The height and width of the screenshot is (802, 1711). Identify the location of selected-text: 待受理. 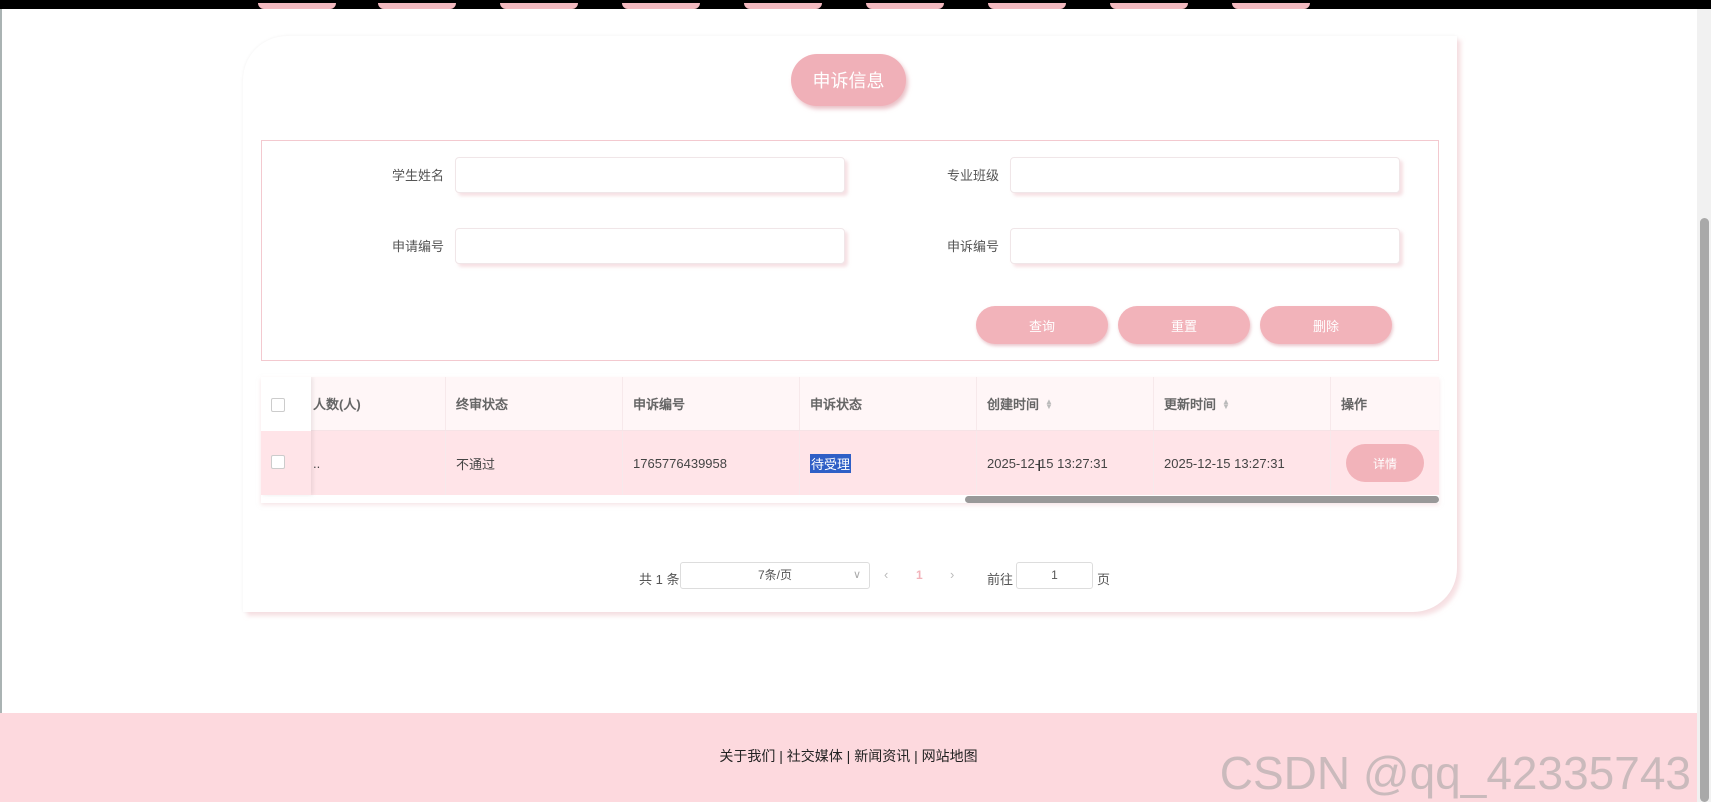
(831, 463).